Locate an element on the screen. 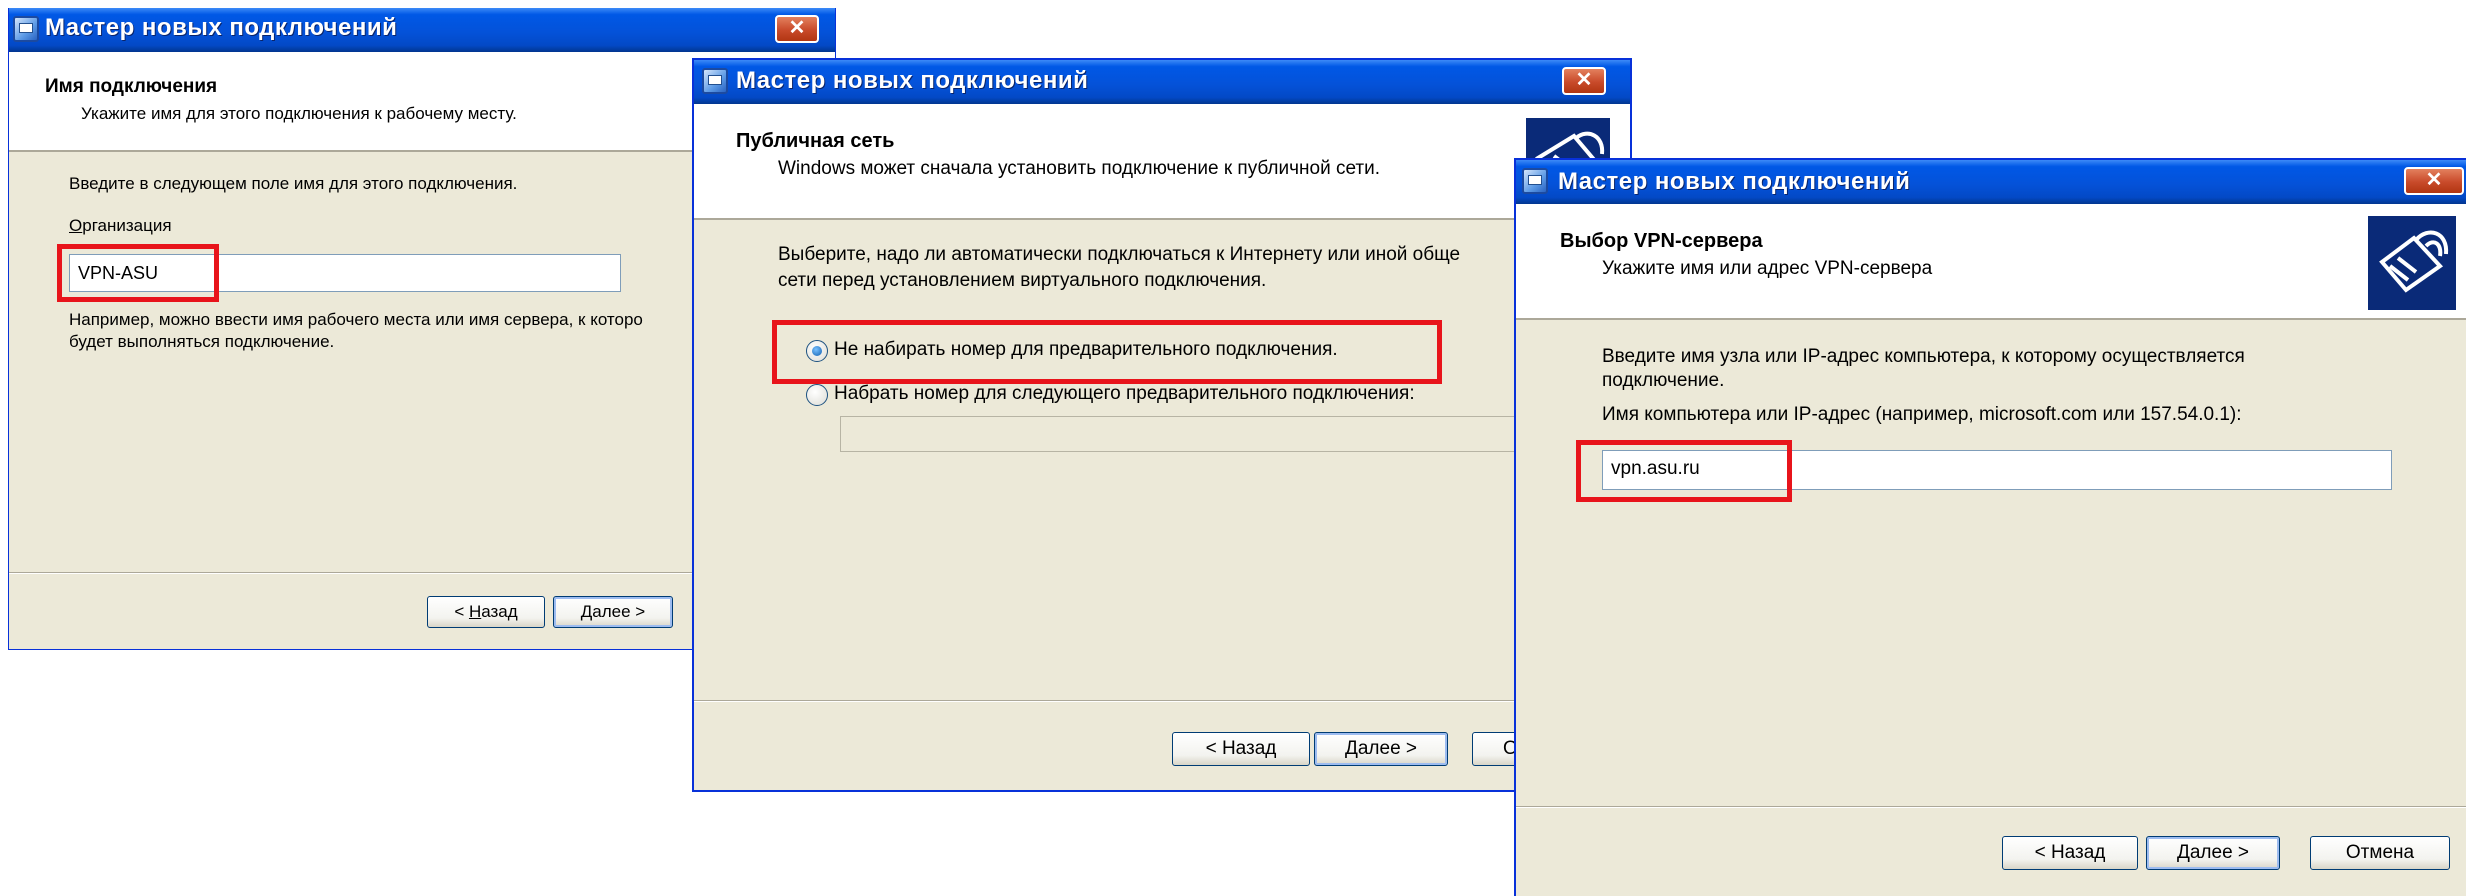 The image size is (2466, 896). cancel-button: Отмена is located at coordinates (2380, 853).